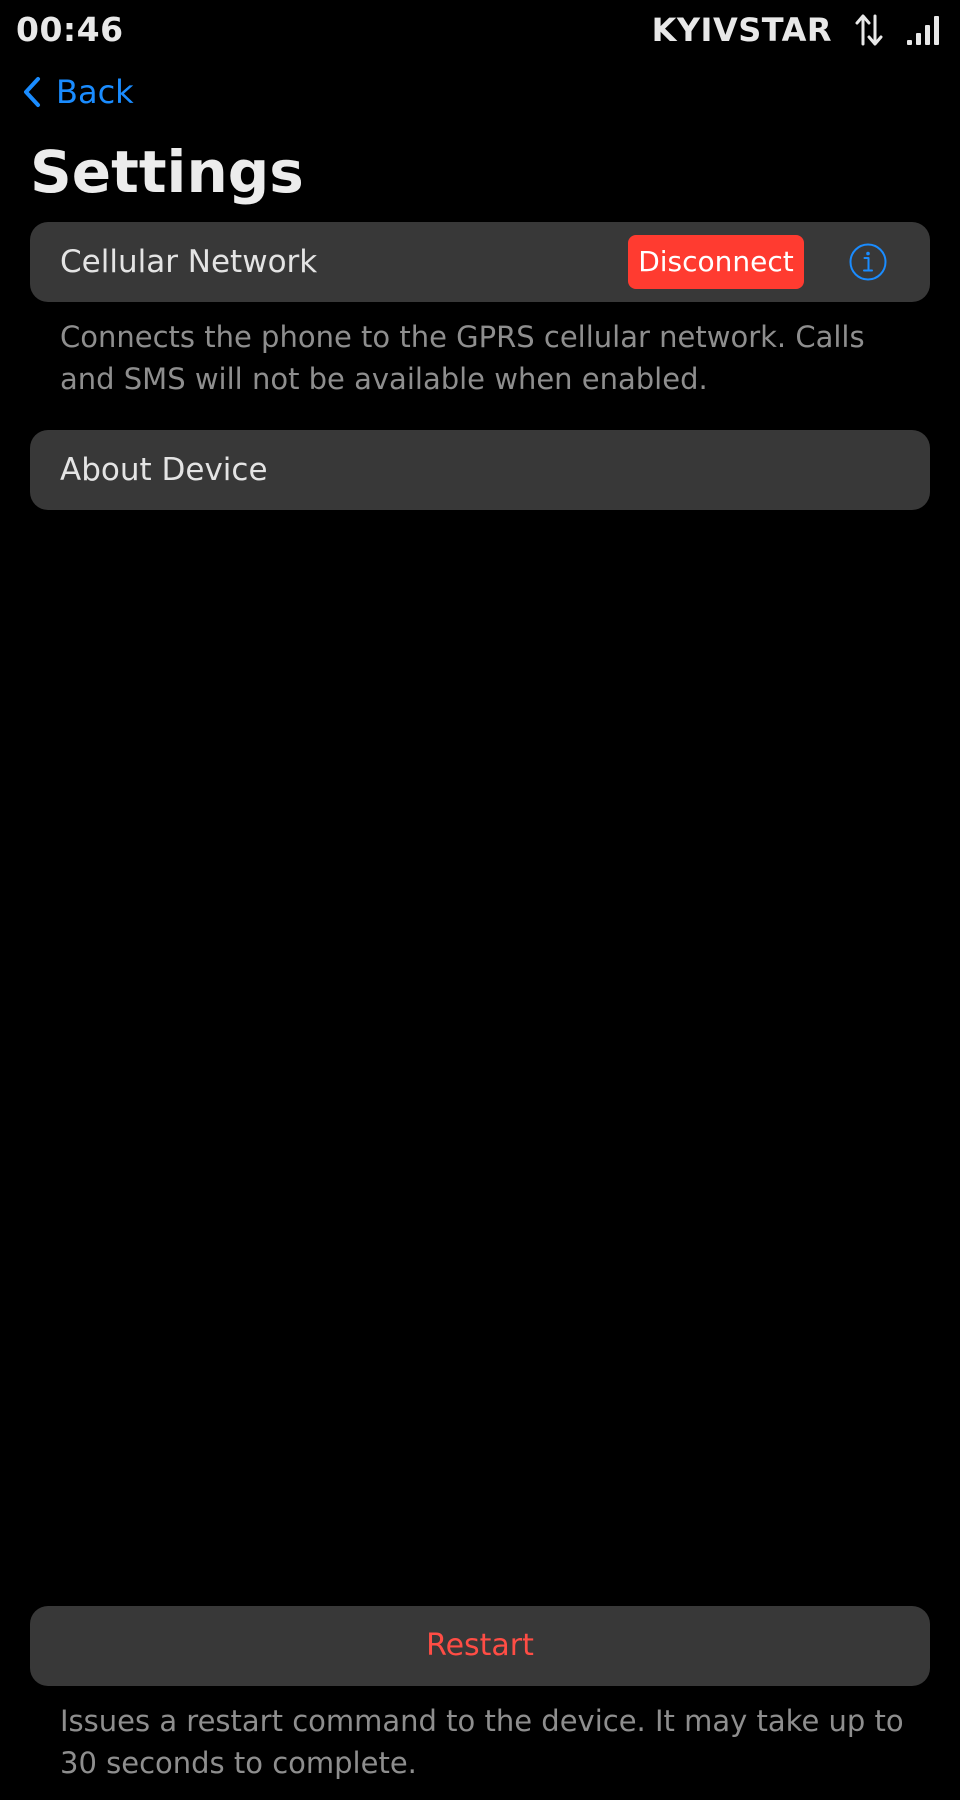 Image resolution: width=960 pixels, height=1800 pixels. Describe the element at coordinates (741, 30) in the screenshot. I see `carrier-name: KYIVSTAR` at that location.